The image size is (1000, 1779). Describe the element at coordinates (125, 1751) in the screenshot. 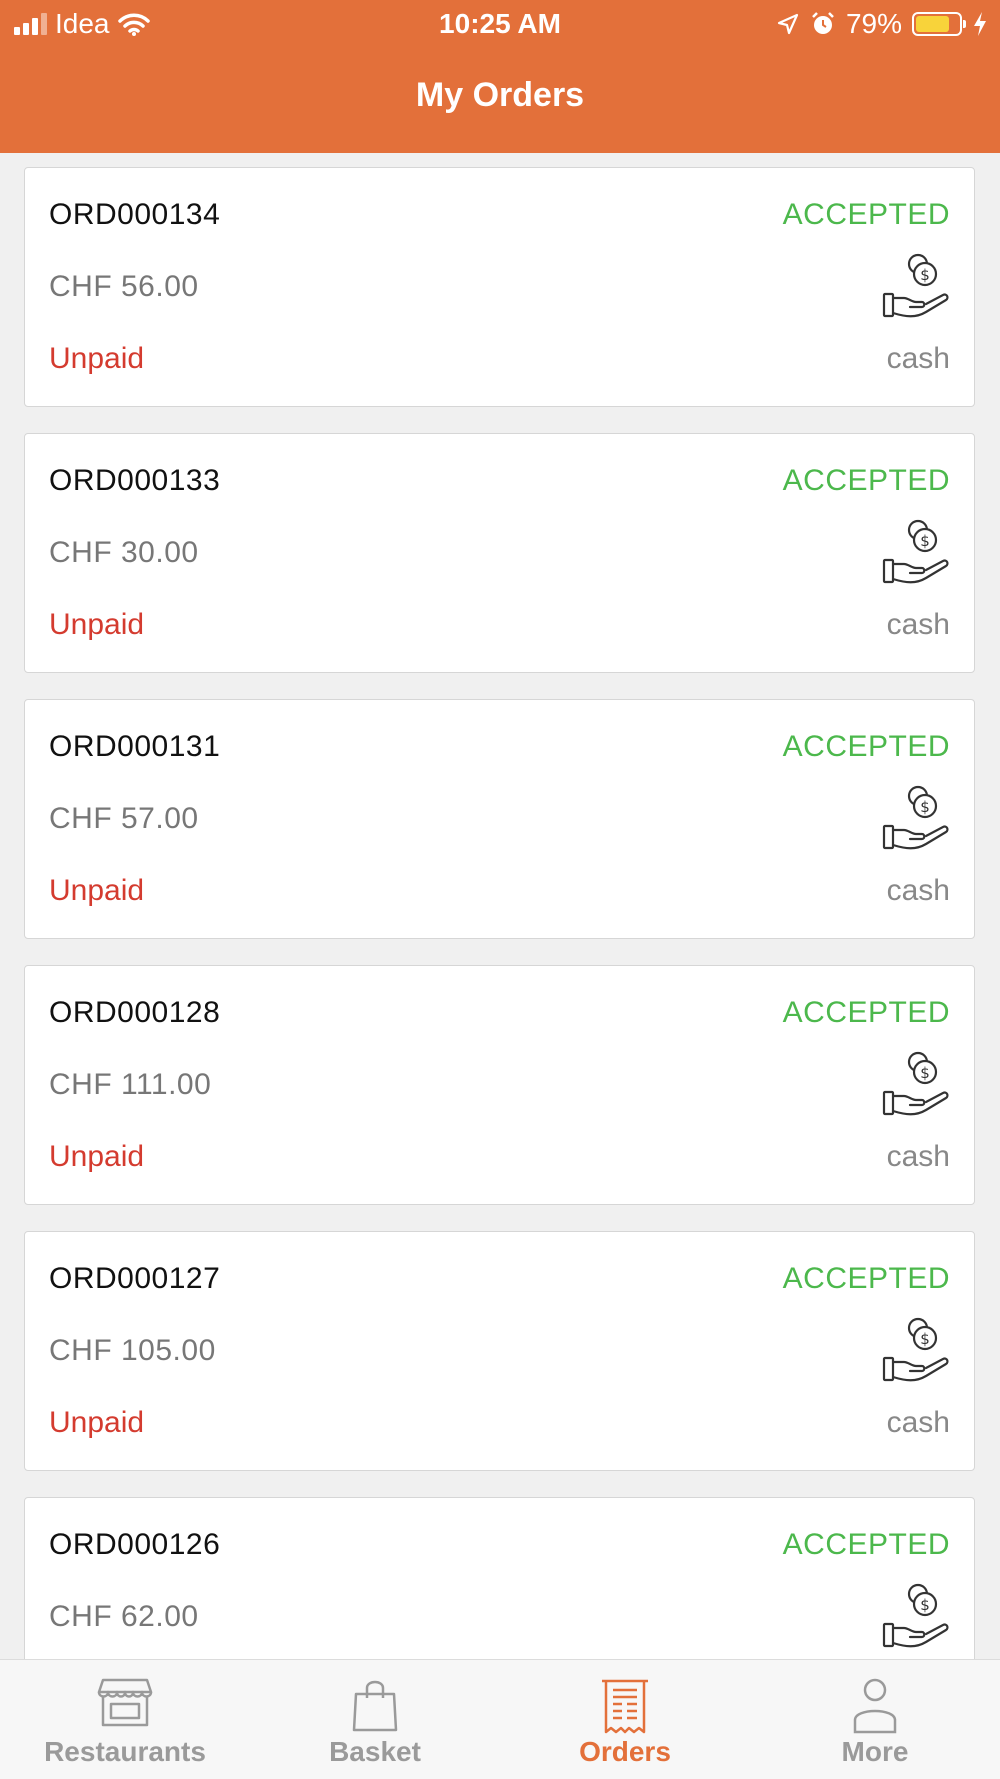

I see `tab-label: Restaurants` at that location.